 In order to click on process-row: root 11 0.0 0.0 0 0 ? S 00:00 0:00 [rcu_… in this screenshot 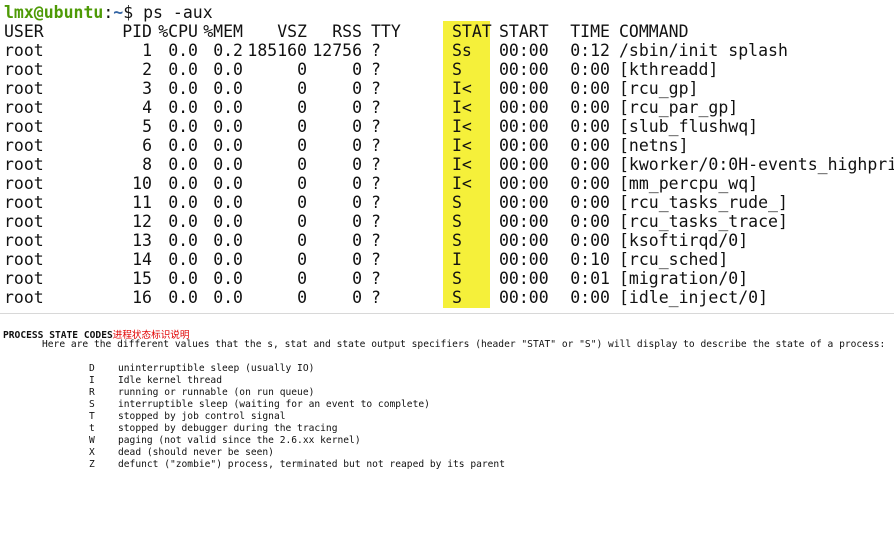, I will do `click(394, 202)`.